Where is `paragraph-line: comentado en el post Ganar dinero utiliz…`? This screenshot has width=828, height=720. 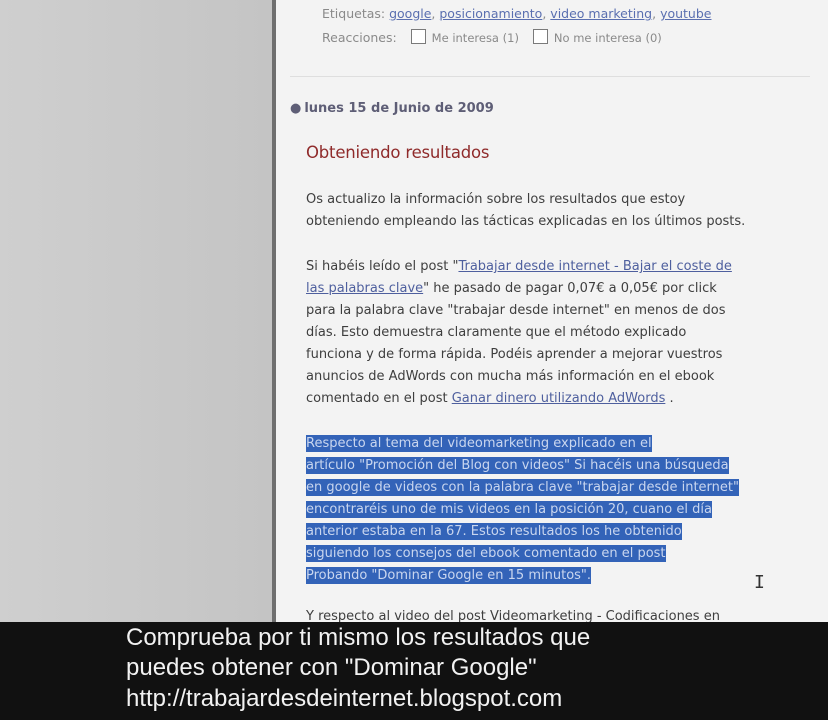 paragraph-line: comentado en el post Ganar dinero utiliz… is located at coordinates (556, 399).